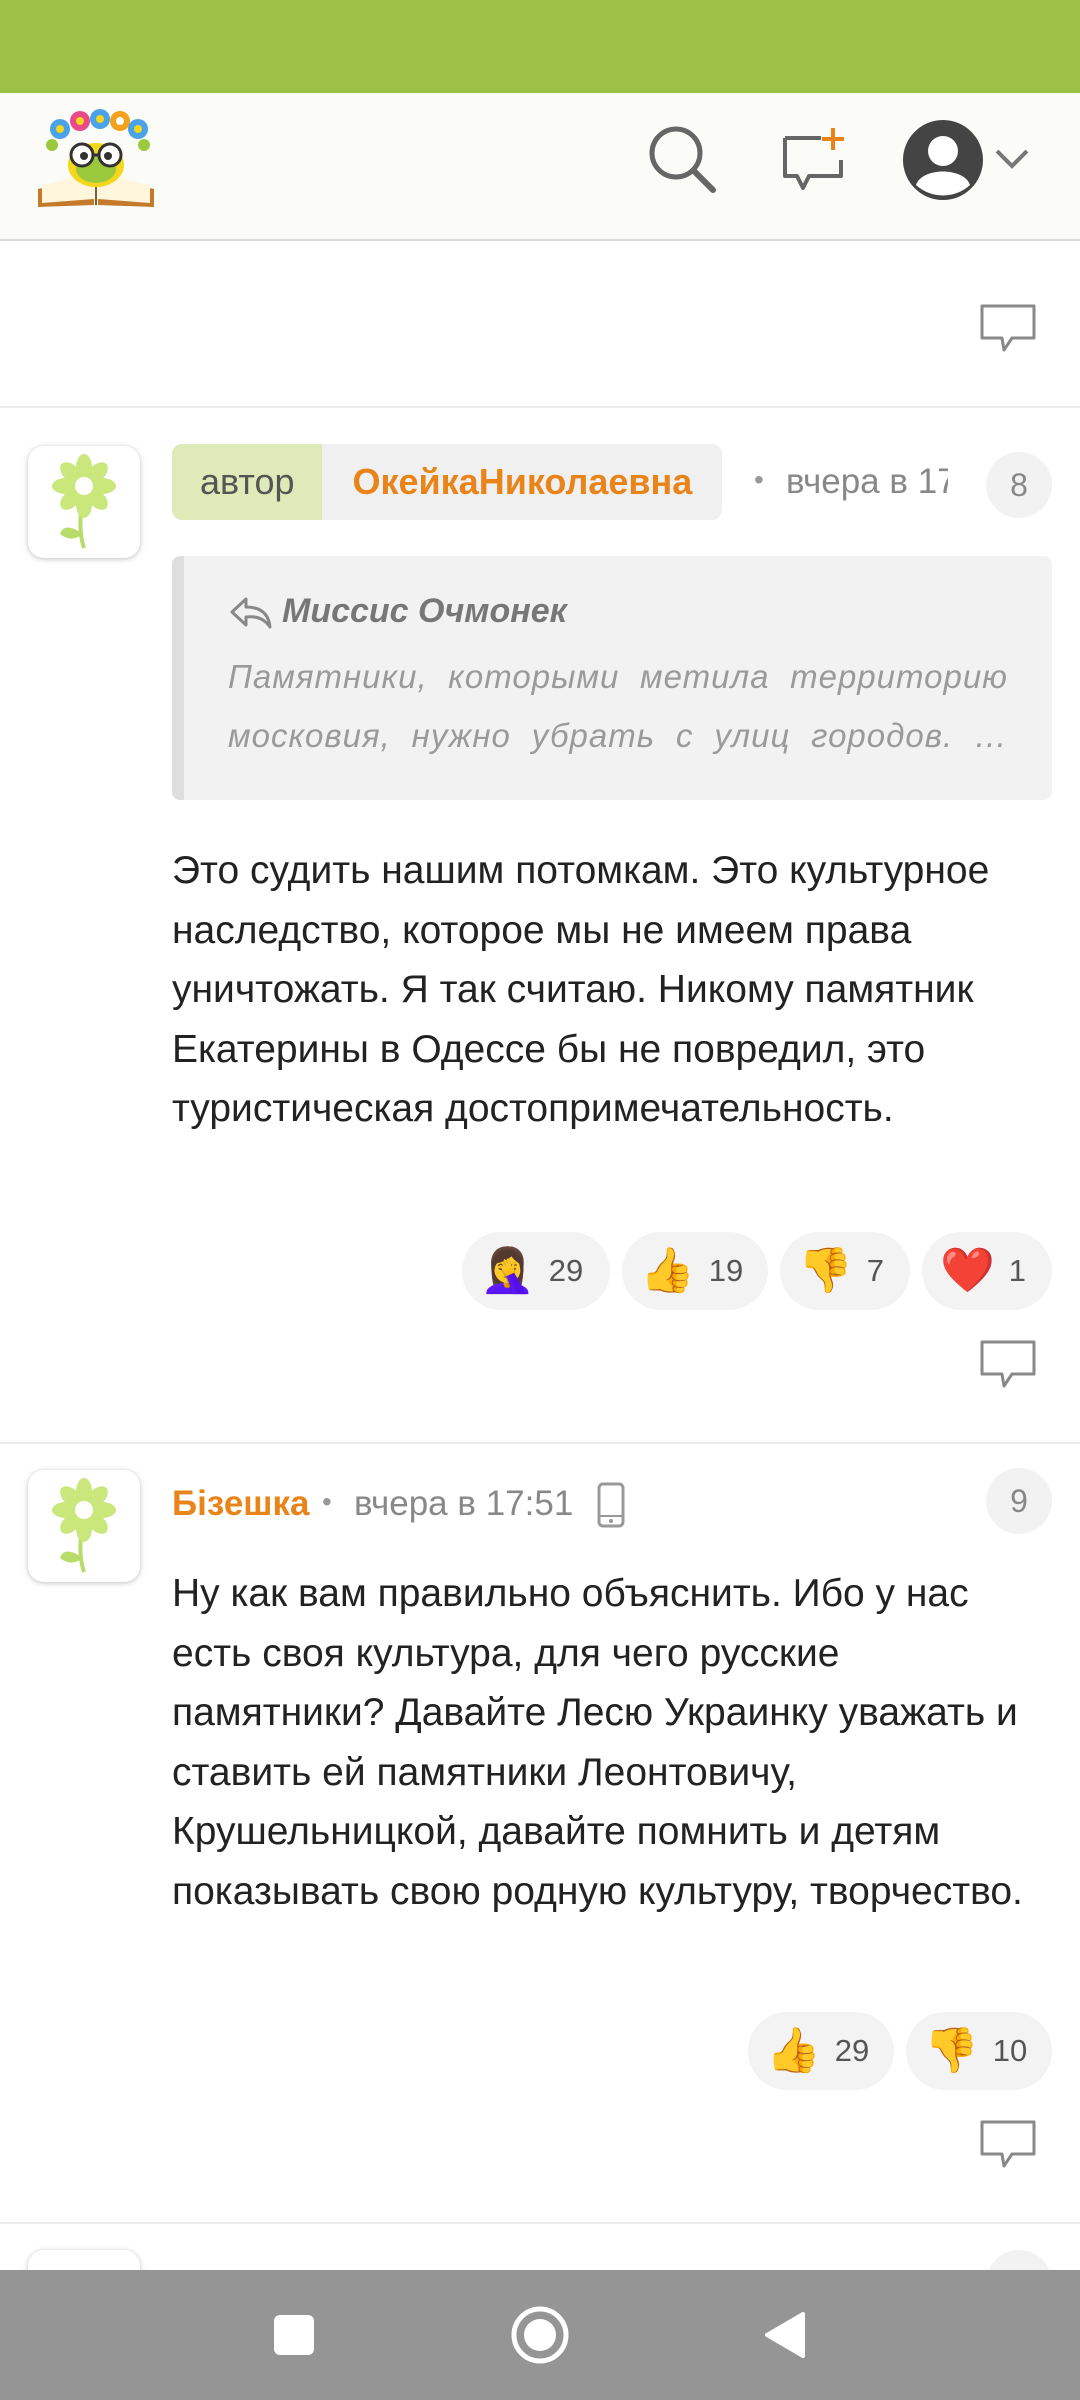 This screenshot has width=1080, height=2400. What do you see at coordinates (943, 160) in the screenshot?
I see `user-avatar-icon` at bounding box center [943, 160].